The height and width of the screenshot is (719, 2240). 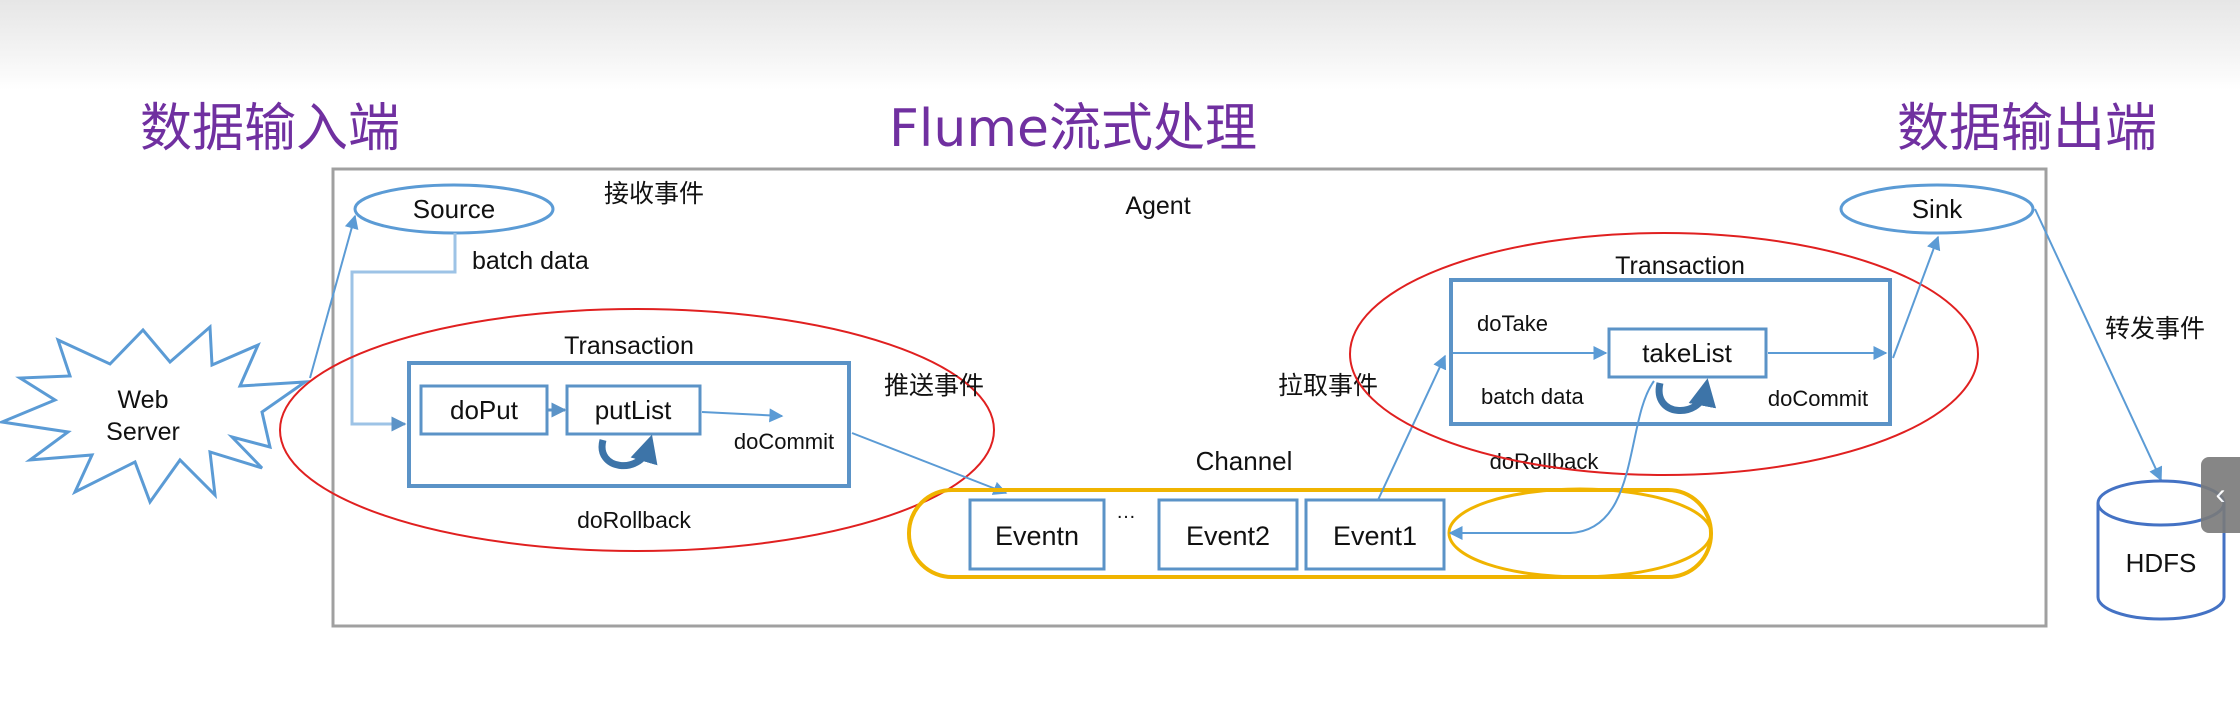 I want to click on push-event-label: 推送事件, so click(x=934, y=386).